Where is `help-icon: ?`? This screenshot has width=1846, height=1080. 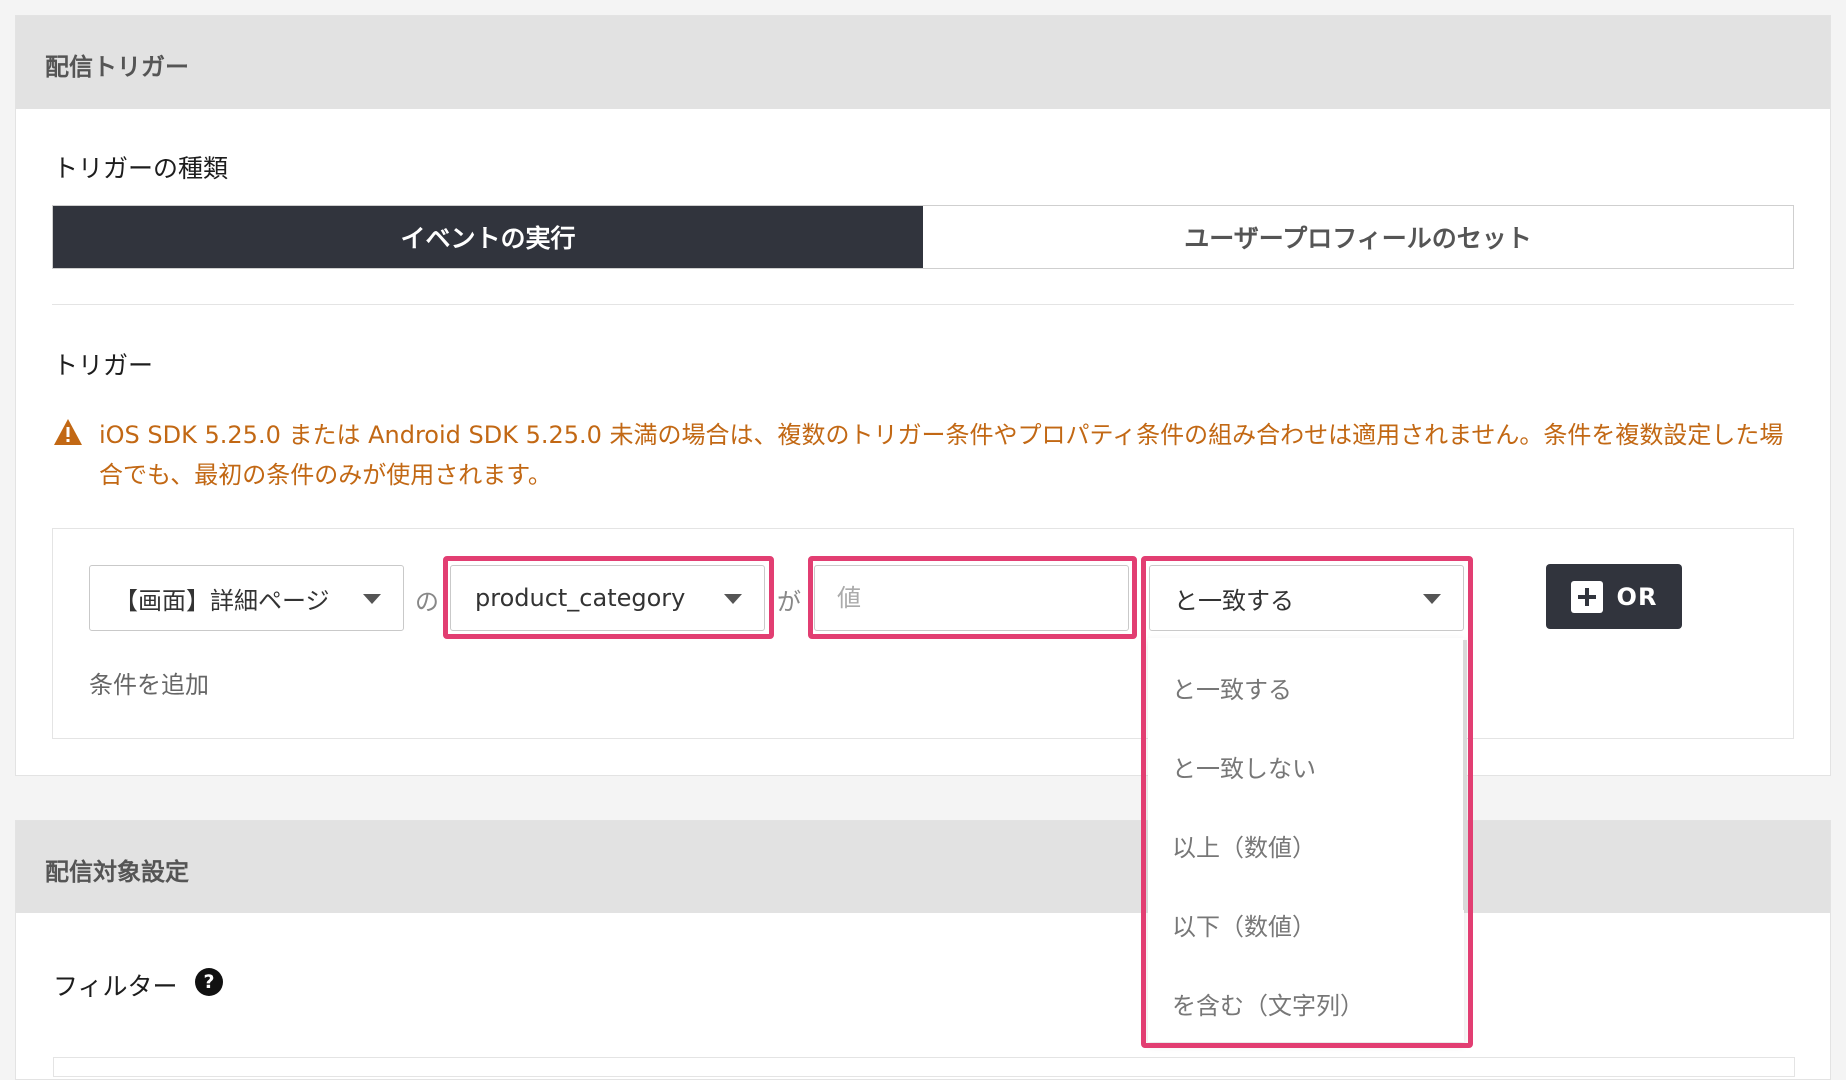
help-icon: ? is located at coordinates (209, 982).